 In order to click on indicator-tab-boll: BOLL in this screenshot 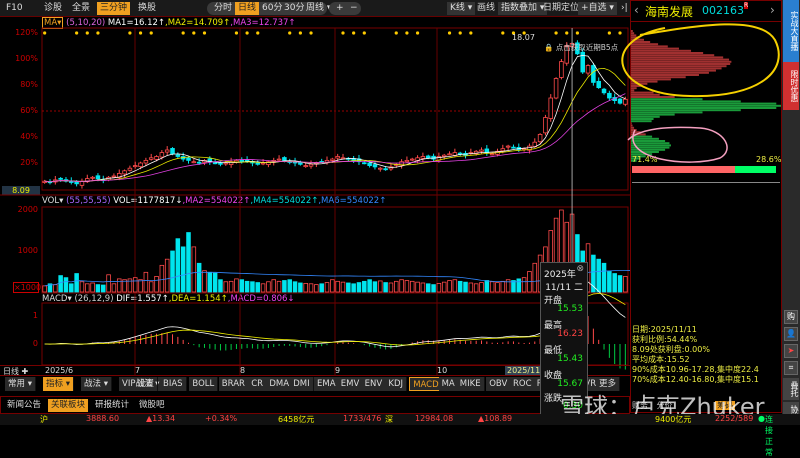, I will do `click(204, 384)`.